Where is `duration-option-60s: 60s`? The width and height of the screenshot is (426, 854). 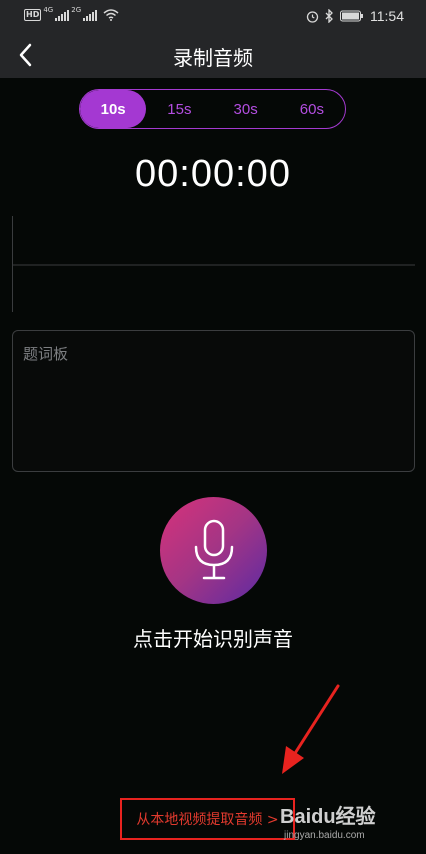 duration-option-60s: 60s is located at coordinates (312, 109).